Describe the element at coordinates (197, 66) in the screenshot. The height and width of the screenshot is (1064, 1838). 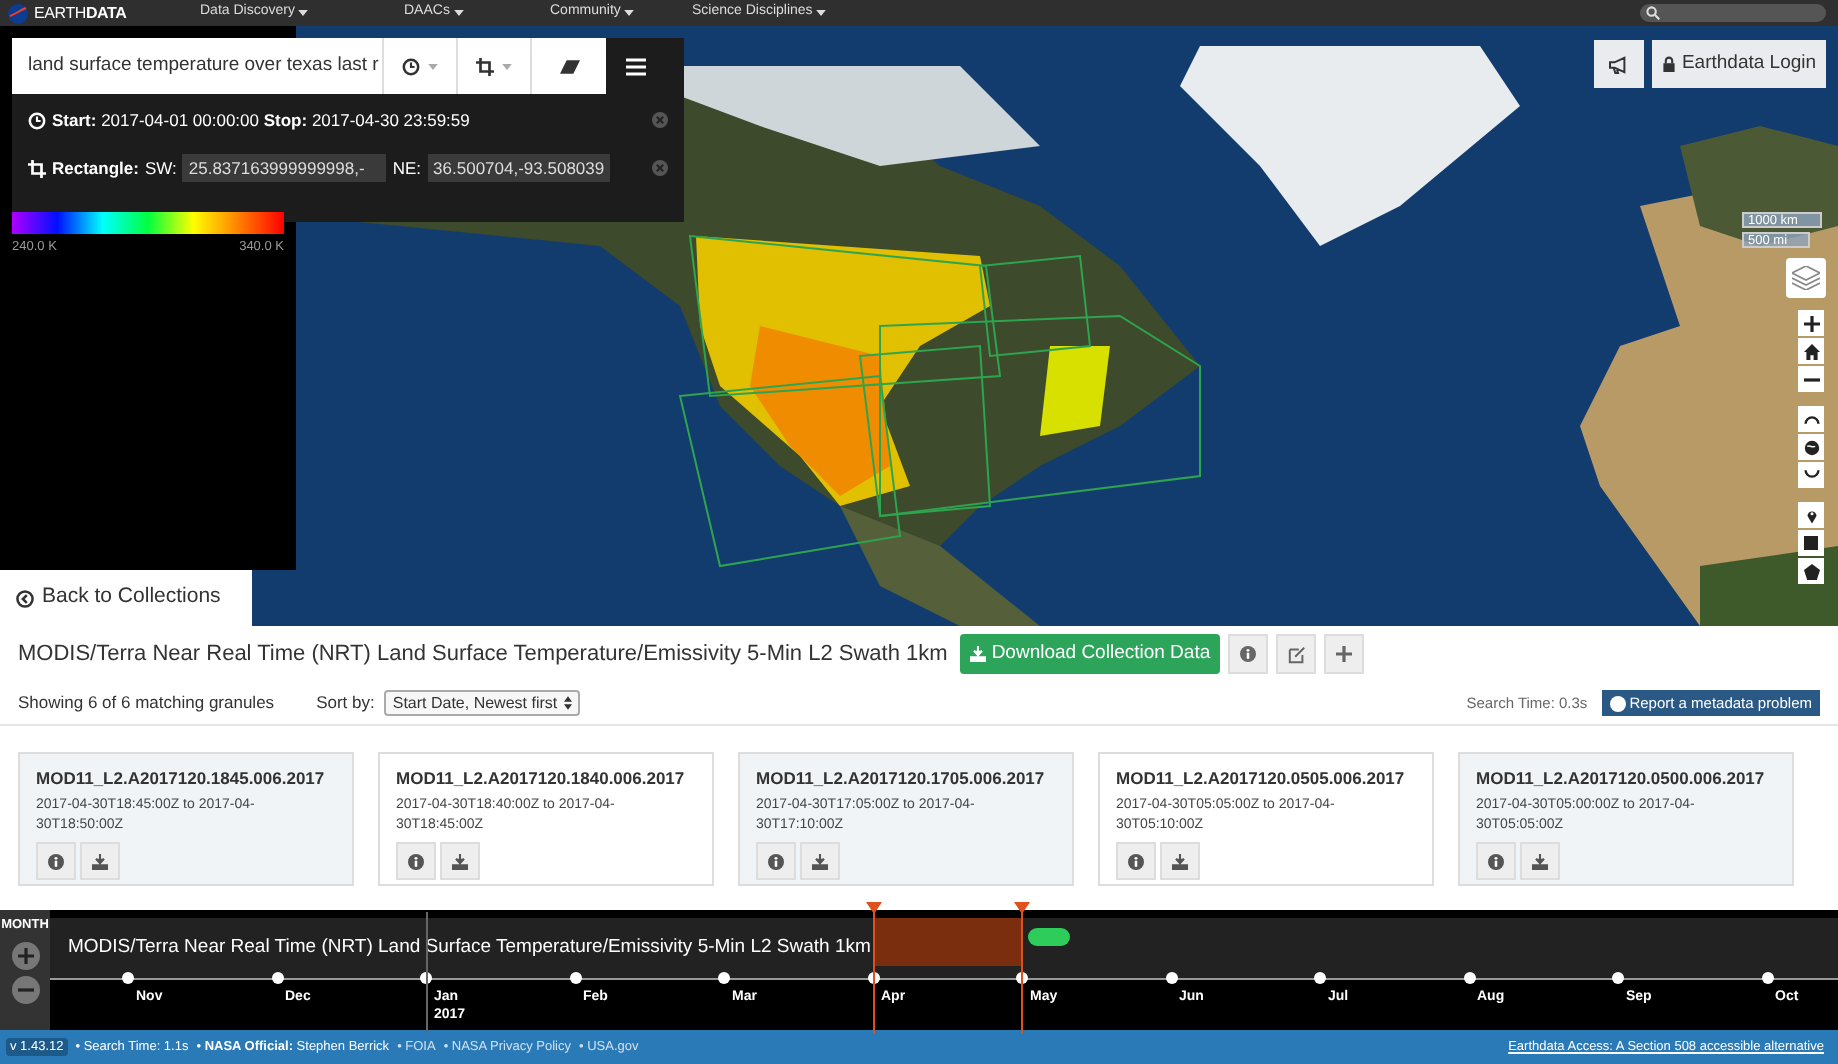
I see `search-input: land surface temperature over texas last r` at that location.